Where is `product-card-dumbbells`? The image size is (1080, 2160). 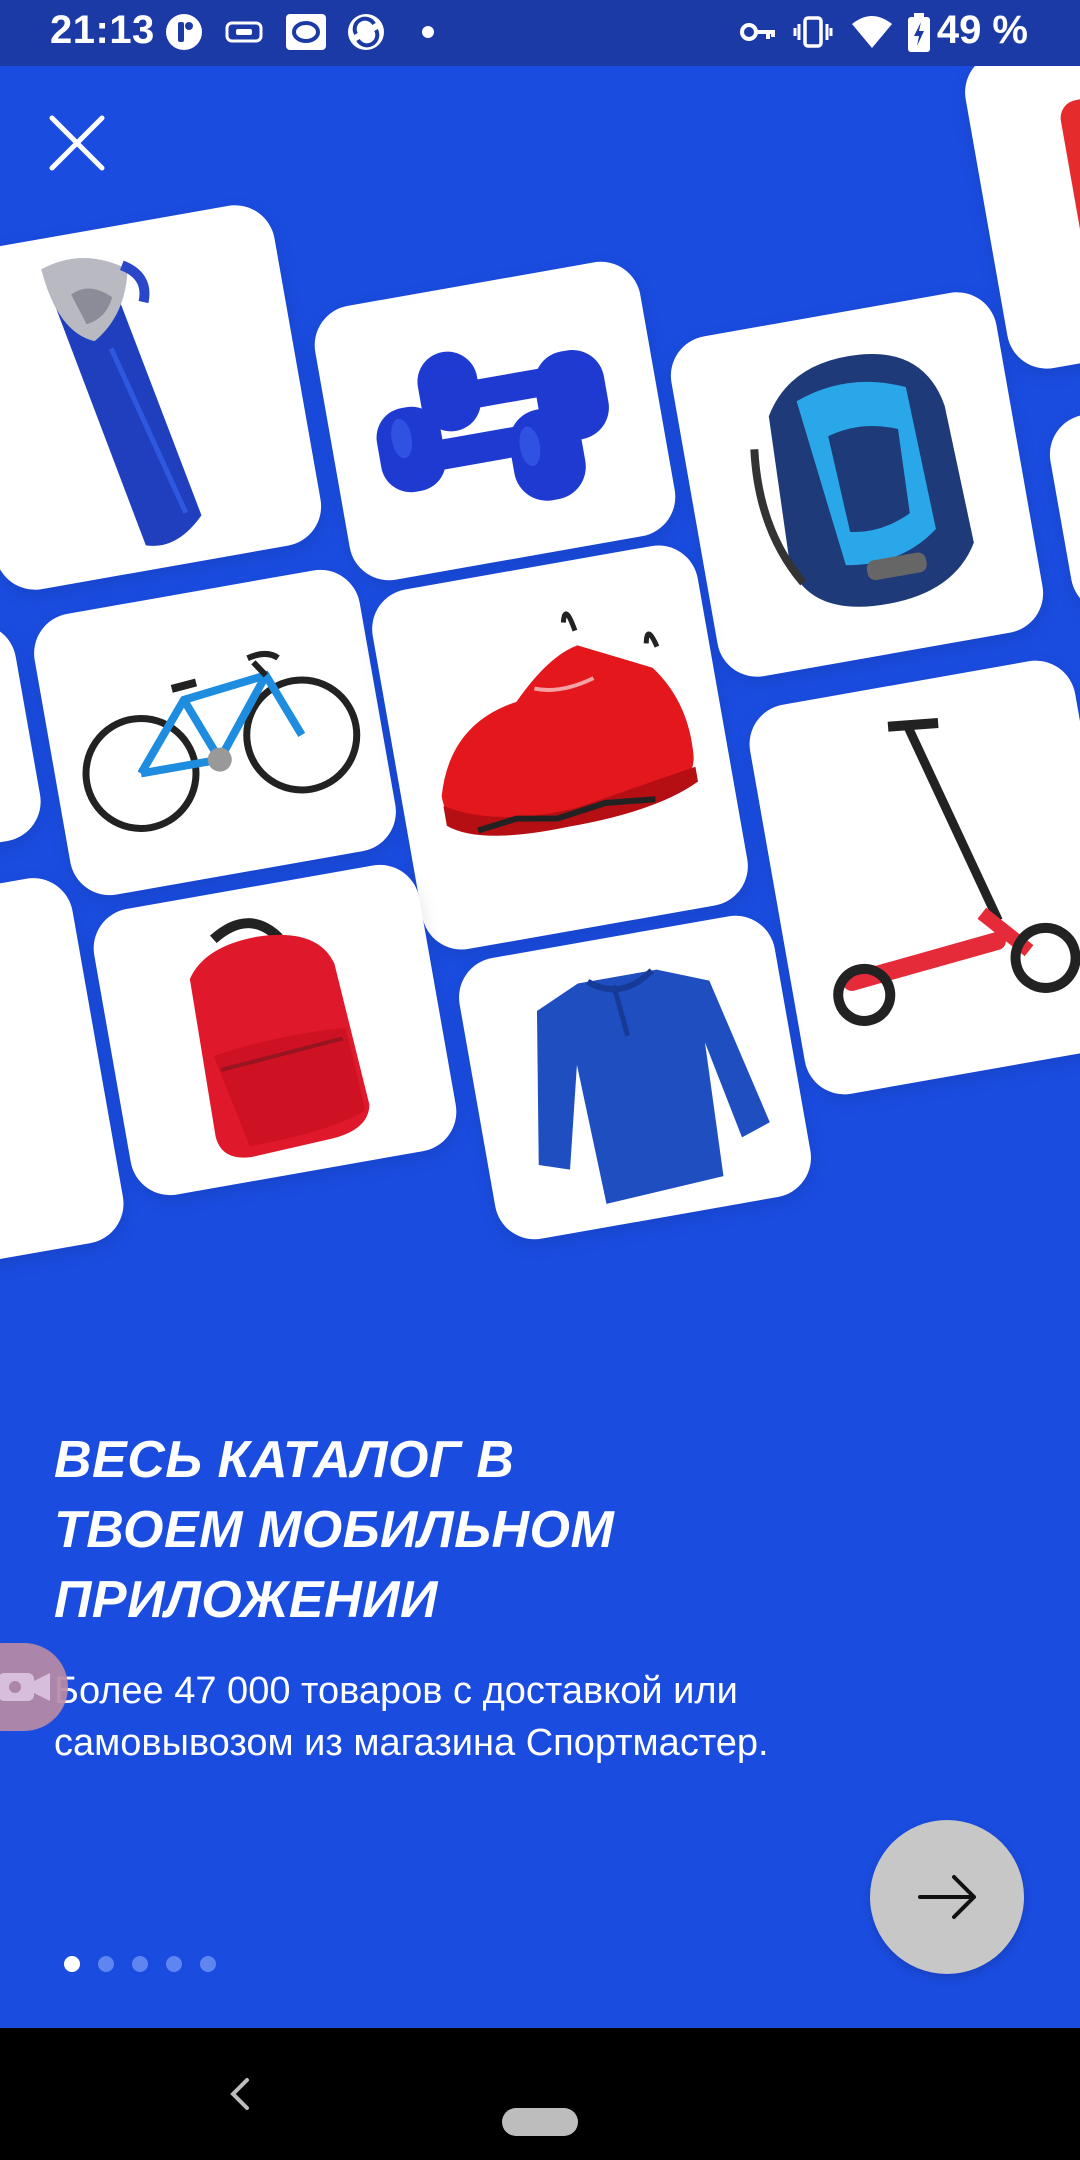
product-card-dumbbells is located at coordinates (495, 421).